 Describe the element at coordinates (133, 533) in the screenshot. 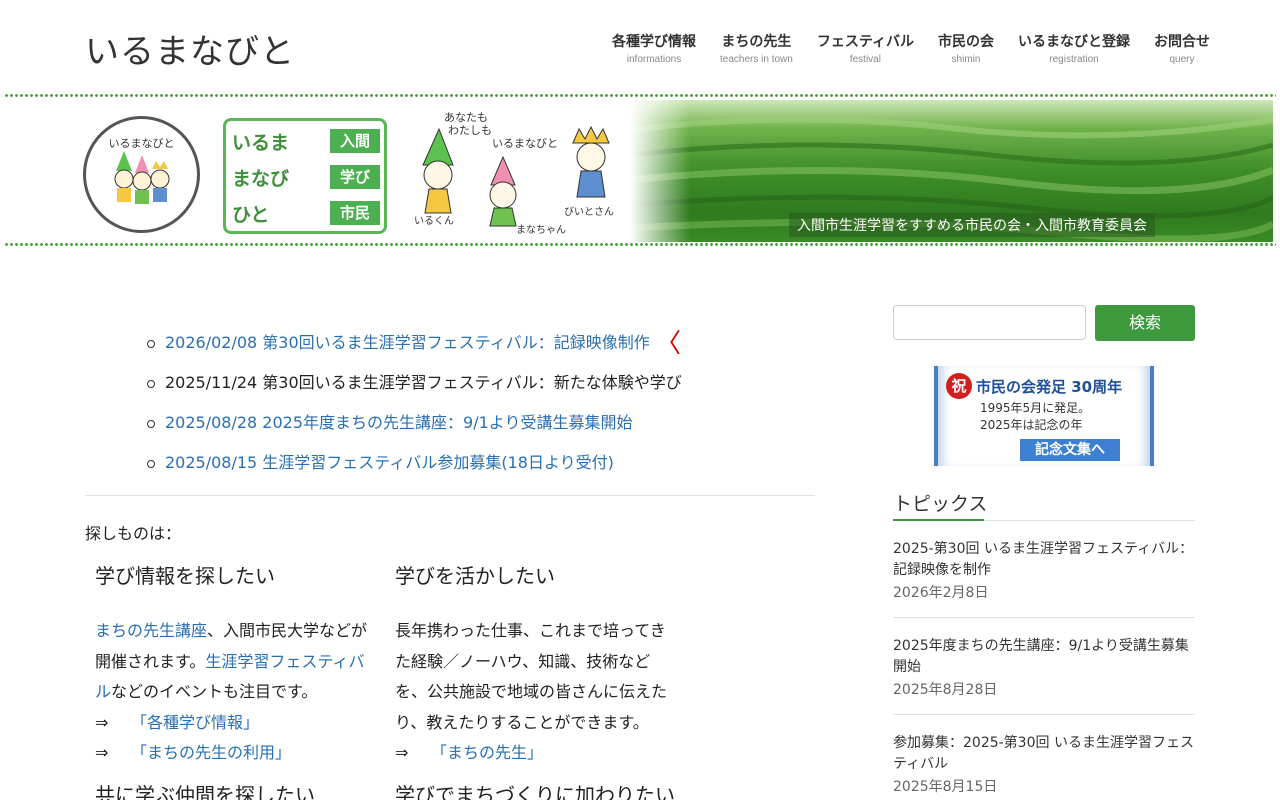

I see `search-prompt: 探しものは：` at that location.